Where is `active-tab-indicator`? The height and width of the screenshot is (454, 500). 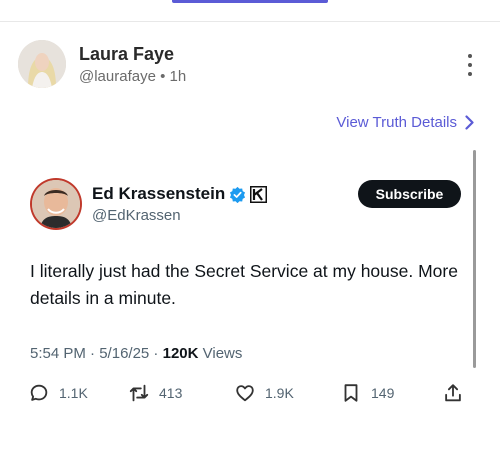 active-tab-indicator is located at coordinates (250, 1).